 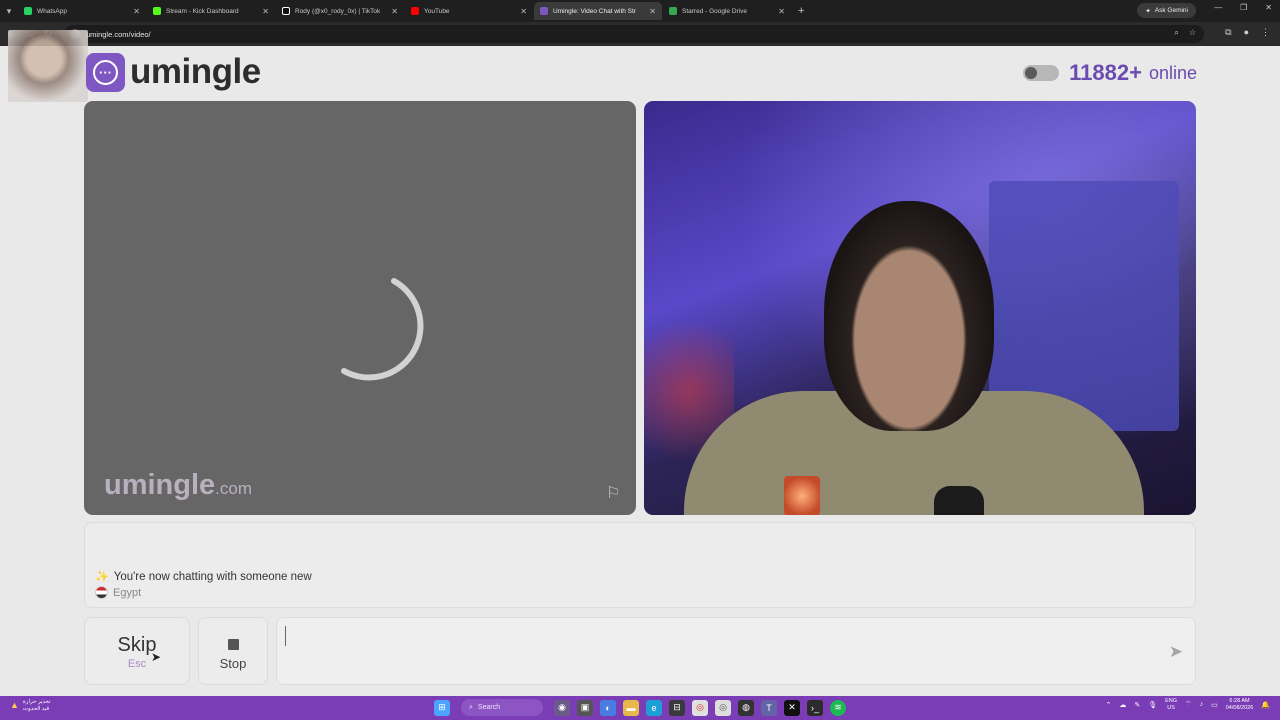 I want to click on url-field: umingle.com/video/ ⌕ ☆, so click(x=634, y=34).